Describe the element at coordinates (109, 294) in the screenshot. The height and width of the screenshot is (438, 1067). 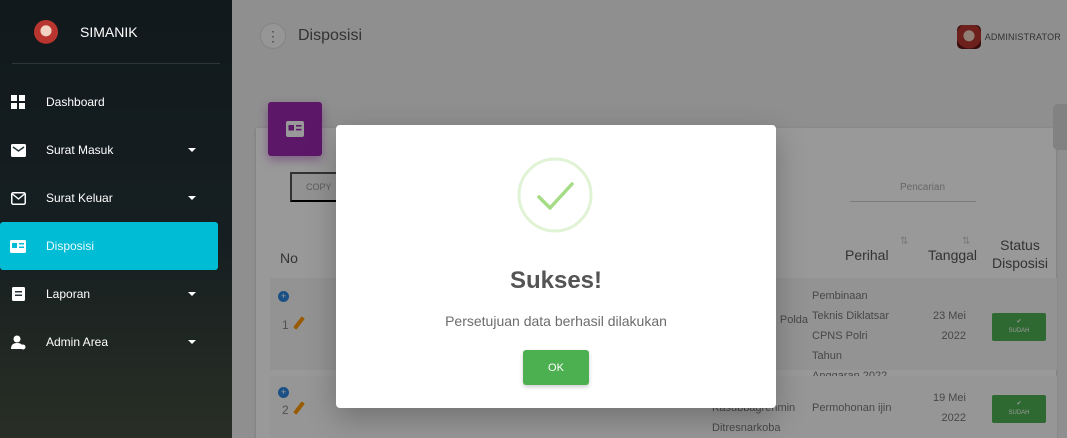
I see `sidebar-item-laporan: Laporan` at that location.